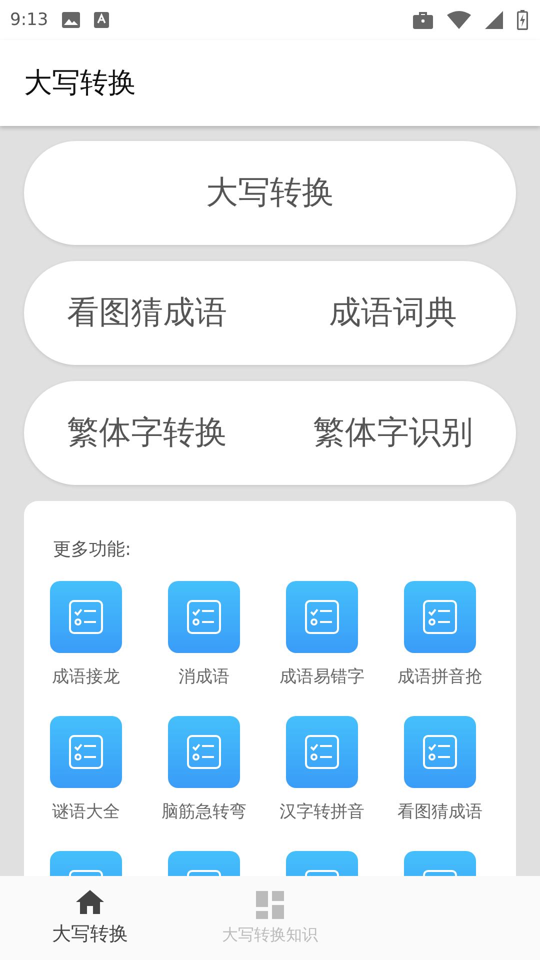  I want to click on section-title: 更多功能:, so click(92, 549).